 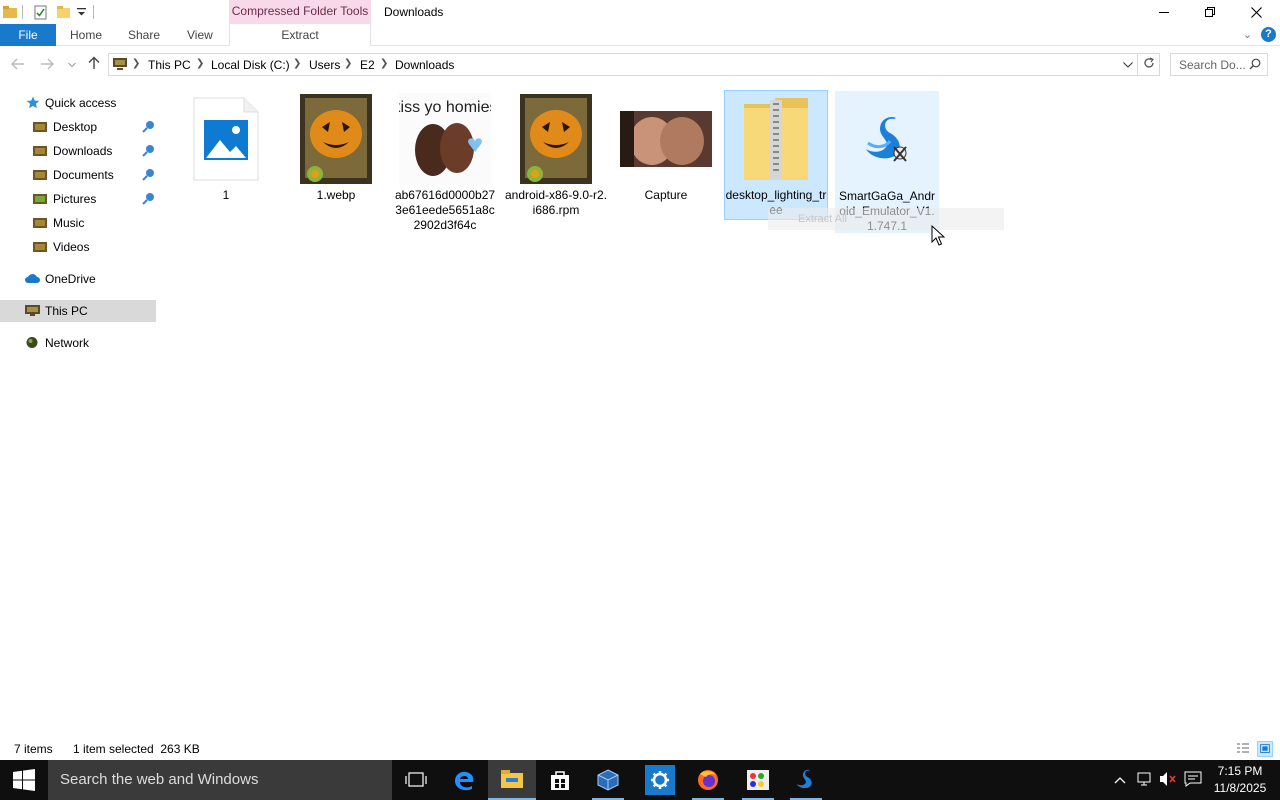 I want to click on restore-button, so click(x=1210, y=12).